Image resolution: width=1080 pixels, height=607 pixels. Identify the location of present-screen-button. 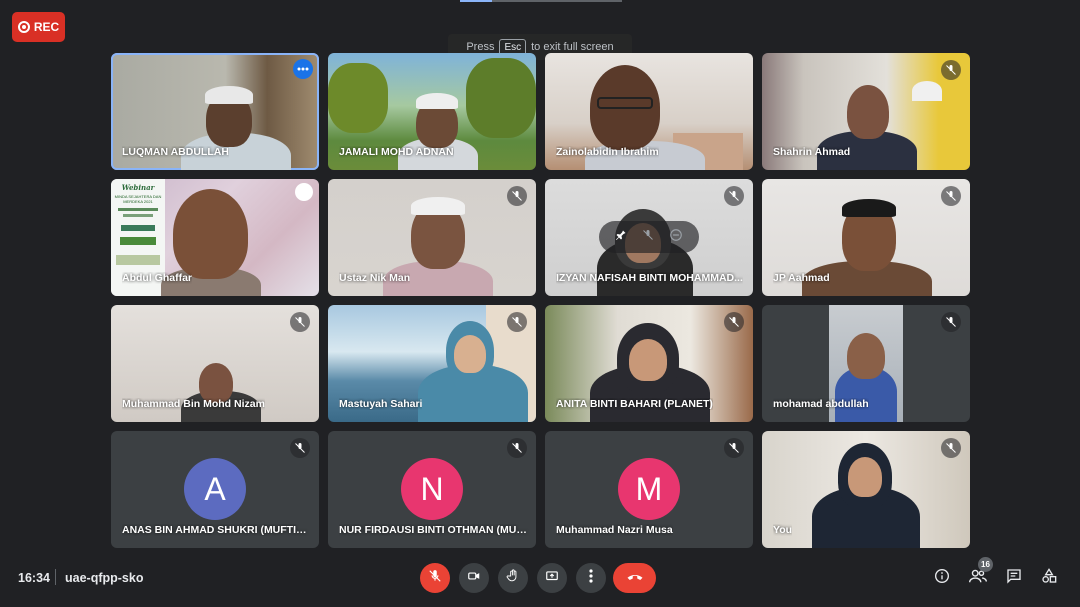
(552, 578).